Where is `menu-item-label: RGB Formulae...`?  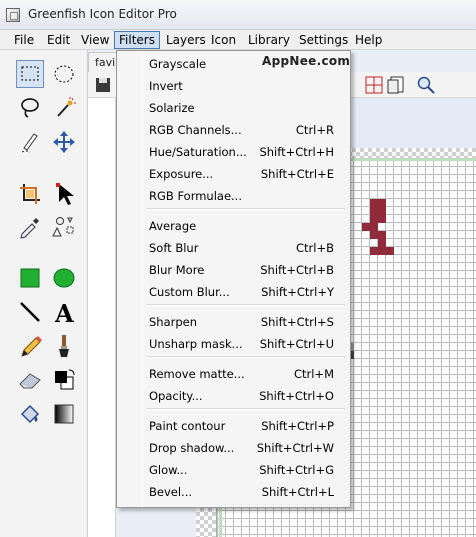 menu-item-label: RGB Formulae... is located at coordinates (195, 196).